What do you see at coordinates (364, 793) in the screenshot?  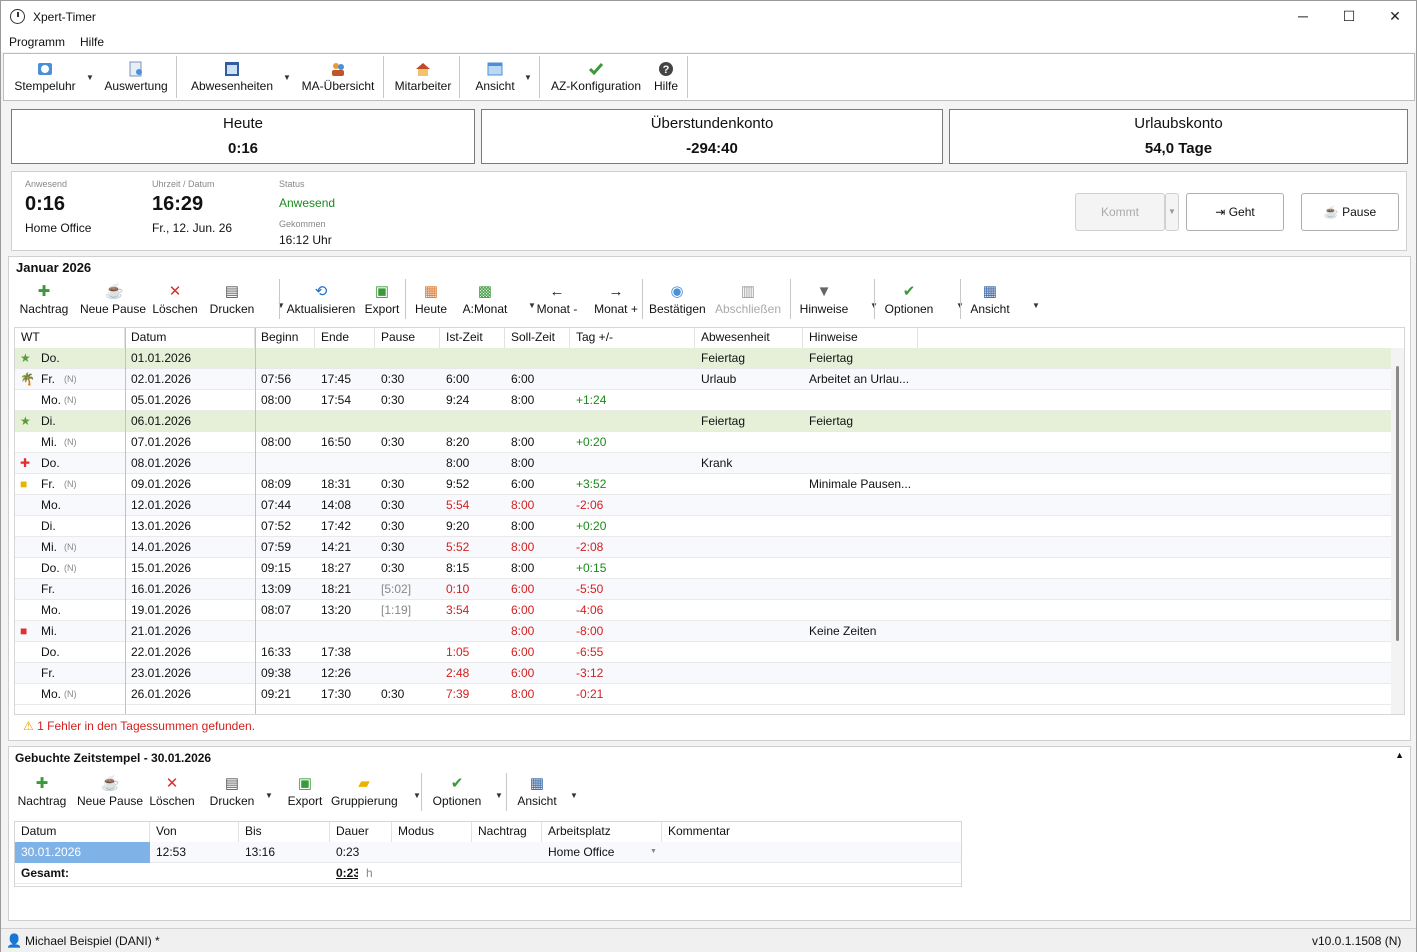 I see `gruppierung-button: ▰ Gruppierung` at bounding box center [364, 793].